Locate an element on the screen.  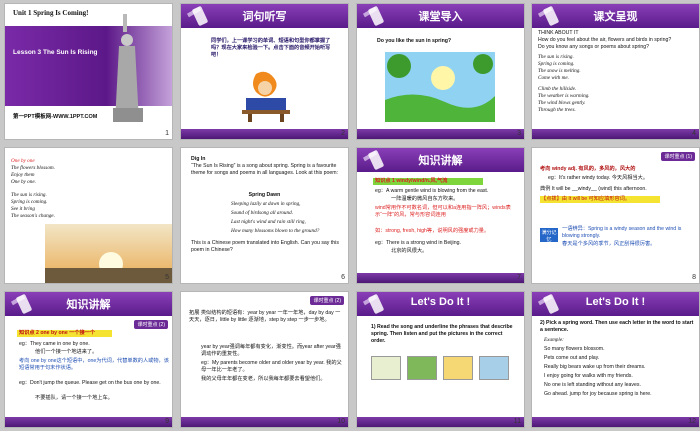
intro-question: Do you like the sun in spring? is located at coordinates (414, 41).